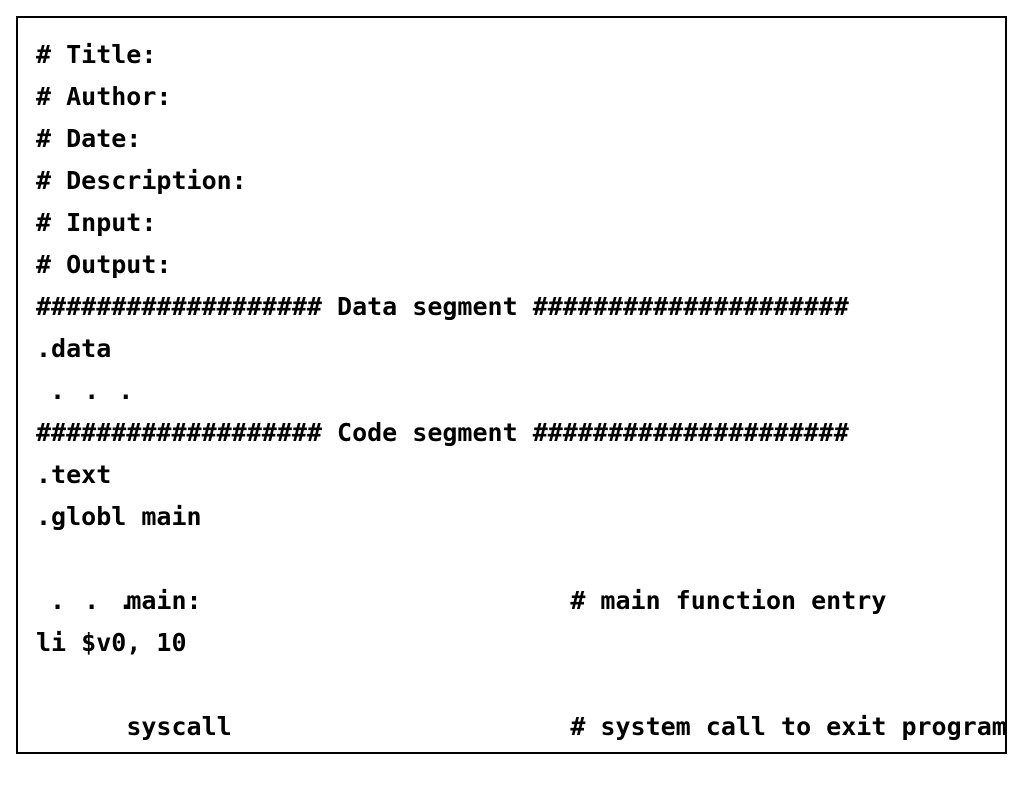 The height and width of the screenshot is (790, 1028). What do you see at coordinates (728, 600) in the screenshot?
I see `main-comment: # main function entry` at bounding box center [728, 600].